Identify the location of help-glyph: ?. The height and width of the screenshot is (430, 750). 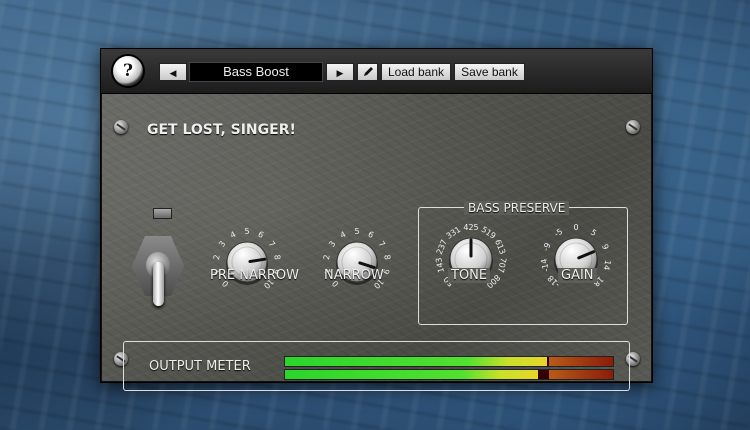
(128, 71).